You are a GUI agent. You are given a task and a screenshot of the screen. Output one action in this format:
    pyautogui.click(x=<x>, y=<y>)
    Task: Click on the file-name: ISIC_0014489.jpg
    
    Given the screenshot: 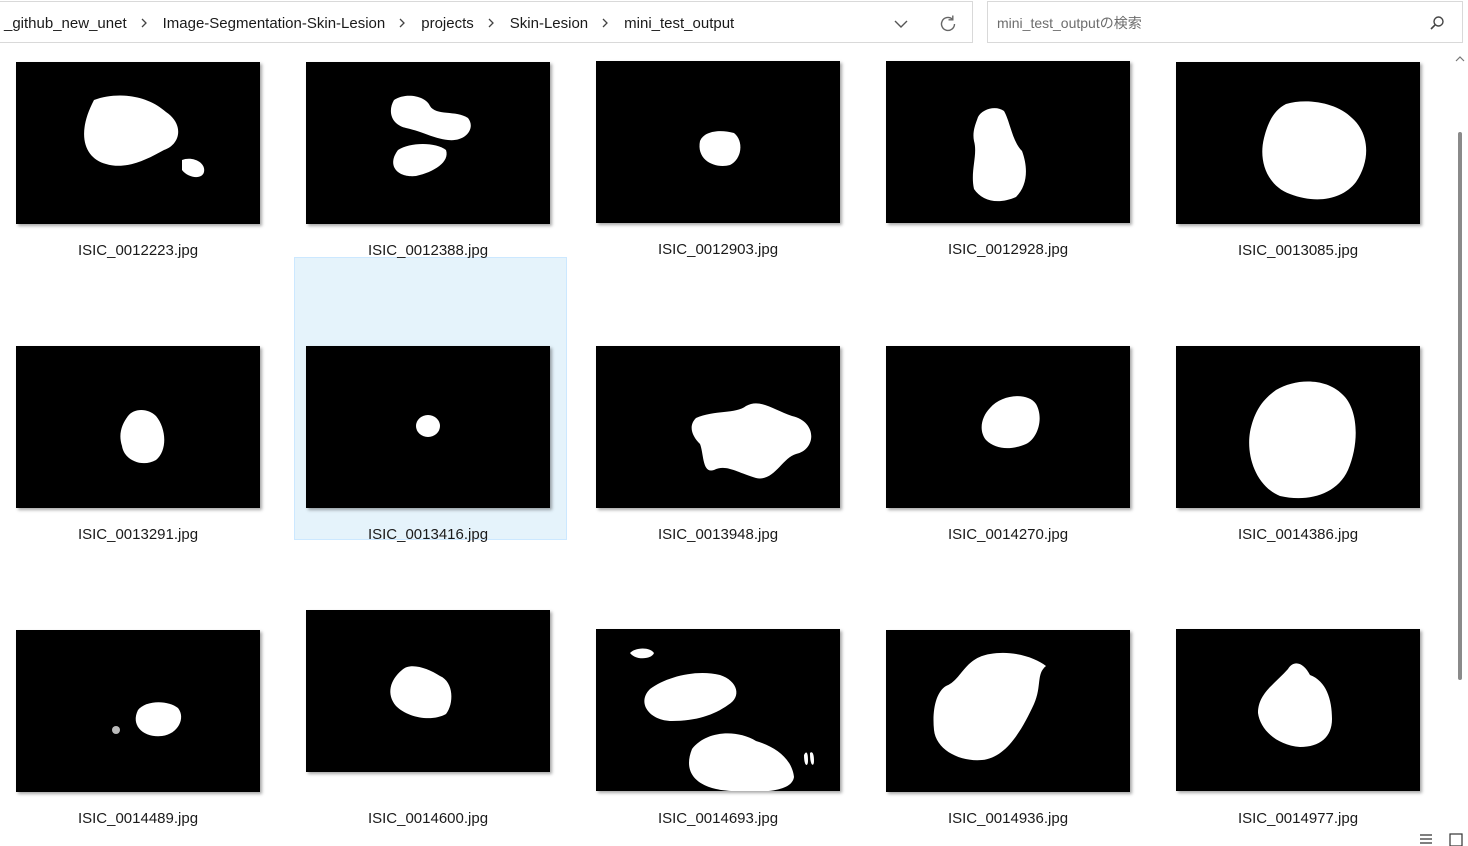 What is the action you would take?
    pyautogui.click(x=138, y=818)
    